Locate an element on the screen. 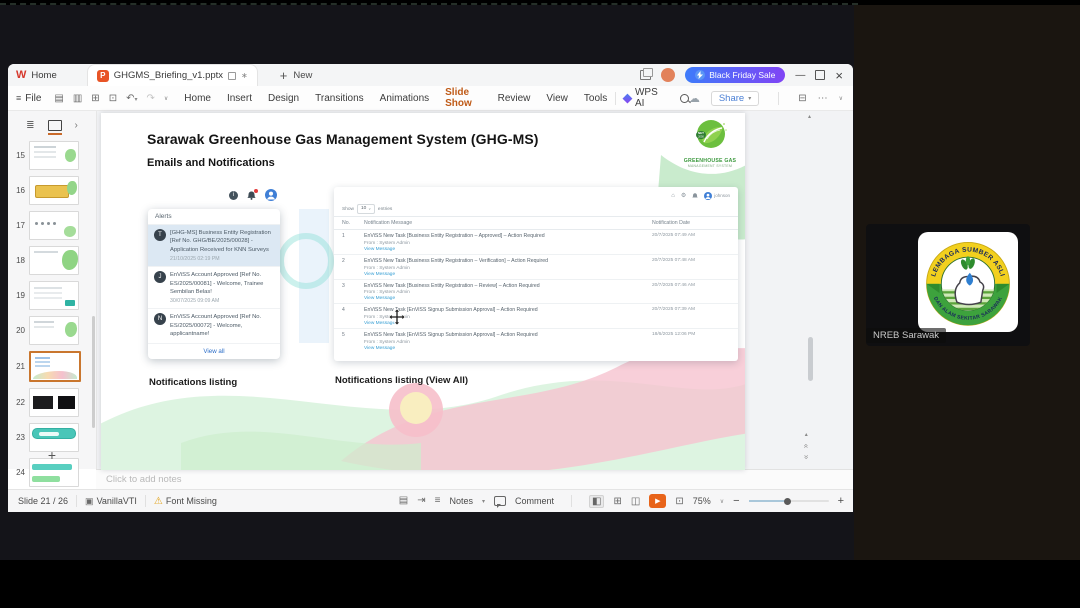  slideshow-play-button: ▶ is located at coordinates (658, 501).